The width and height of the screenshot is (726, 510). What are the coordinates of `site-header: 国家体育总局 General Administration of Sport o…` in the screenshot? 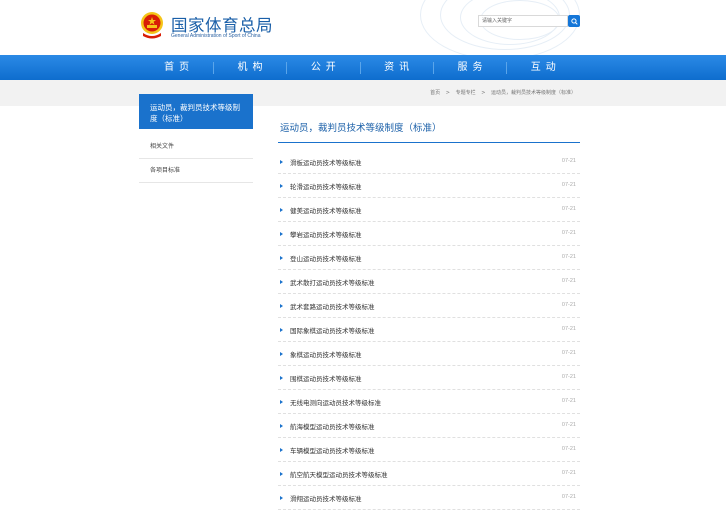 It's located at (363, 27).